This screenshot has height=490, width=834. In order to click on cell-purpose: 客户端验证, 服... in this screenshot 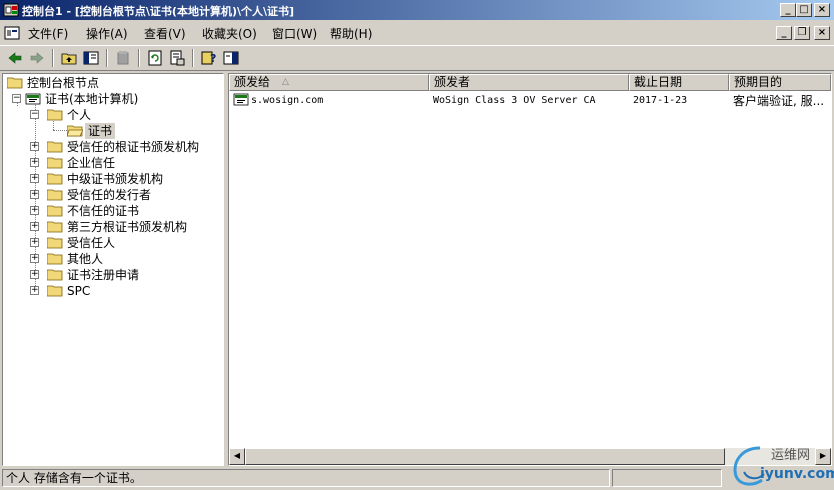, I will do `click(779, 101)`.